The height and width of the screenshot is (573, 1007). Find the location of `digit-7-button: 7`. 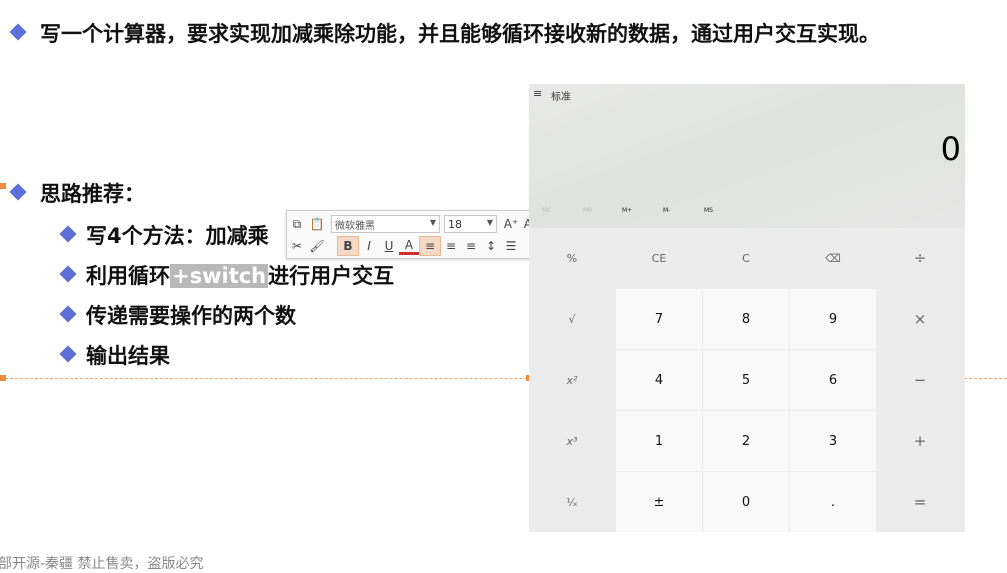

digit-7-button: 7 is located at coordinates (659, 319).